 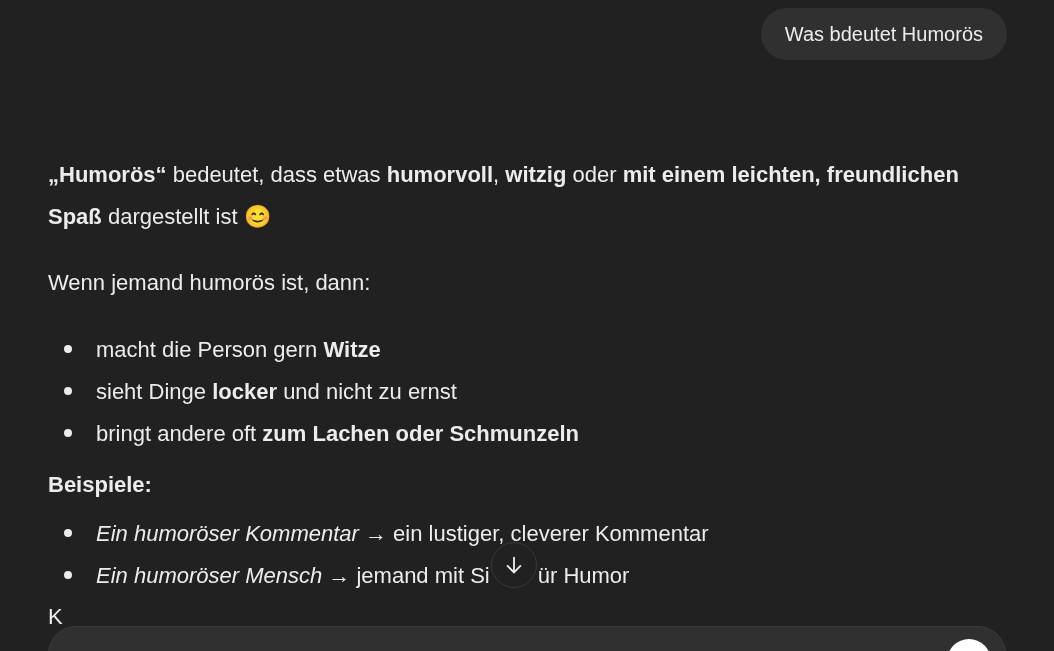 What do you see at coordinates (883, 34) in the screenshot?
I see `user-message-bubble: Was bdeutet Humorös` at bounding box center [883, 34].